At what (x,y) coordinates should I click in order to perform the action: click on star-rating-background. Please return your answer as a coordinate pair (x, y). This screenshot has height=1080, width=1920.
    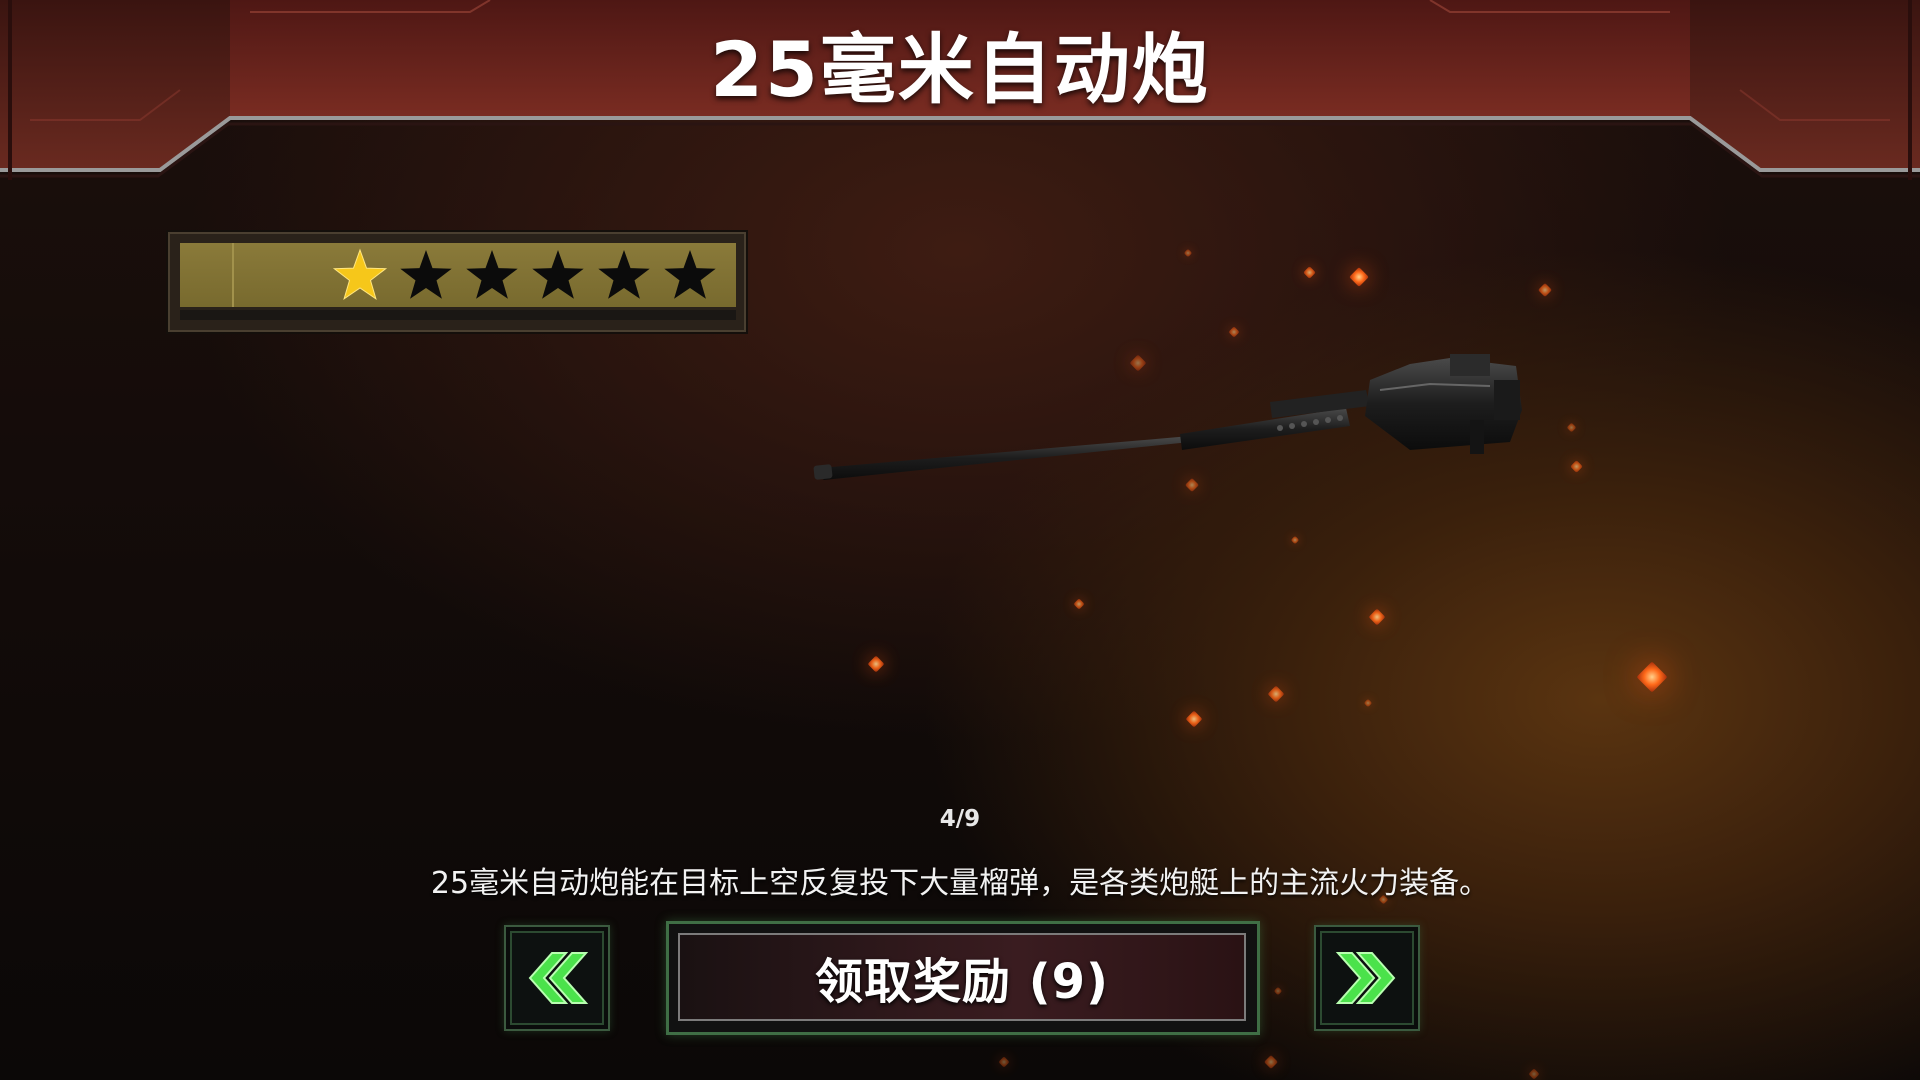
    Looking at the image, I should click on (458, 275).